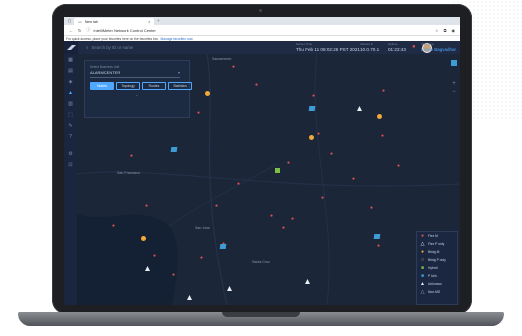 The width and height of the screenshot is (522, 336). Describe the element at coordinates (422, 292) in the screenshot. I see `gray-triangle-icon: △` at that location.